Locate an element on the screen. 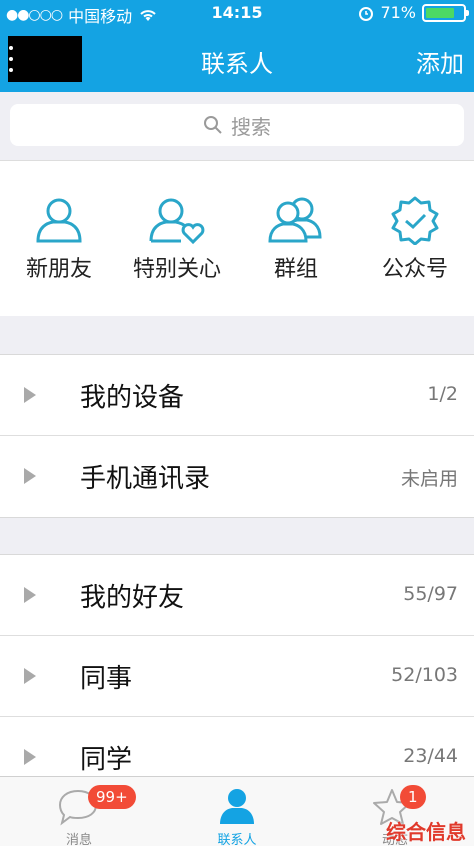 The height and width of the screenshot is (846, 474). quick-entry-groups: 群组 is located at coordinates (296, 245).